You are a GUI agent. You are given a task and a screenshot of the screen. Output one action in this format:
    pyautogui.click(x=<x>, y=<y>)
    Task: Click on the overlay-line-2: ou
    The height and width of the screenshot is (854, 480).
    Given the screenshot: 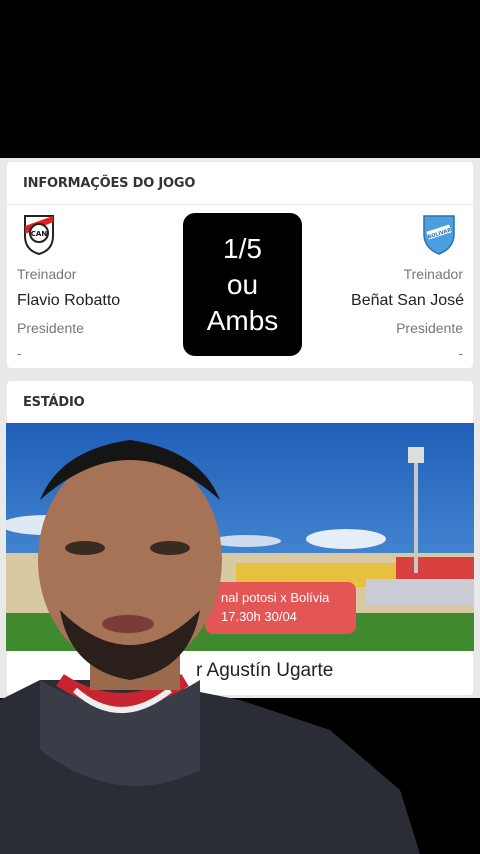 What is the action you would take?
    pyautogui.click(x=242, y=284)
    